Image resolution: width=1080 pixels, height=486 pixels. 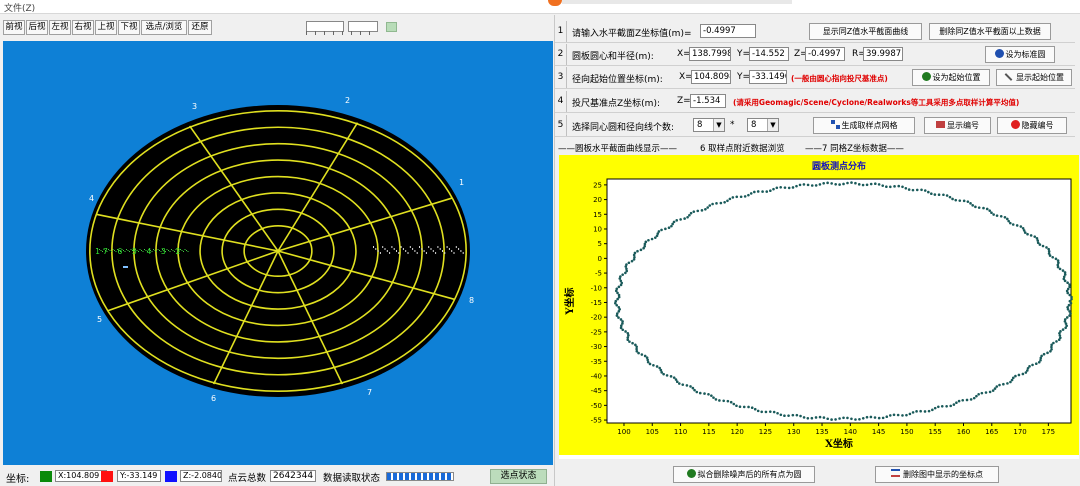 What do you see at coordinates (854, 148) in the screenshot?
I see `tab-same-grid-z: ——7 同格Z坐标数据——` at bounding box center [854, 148].